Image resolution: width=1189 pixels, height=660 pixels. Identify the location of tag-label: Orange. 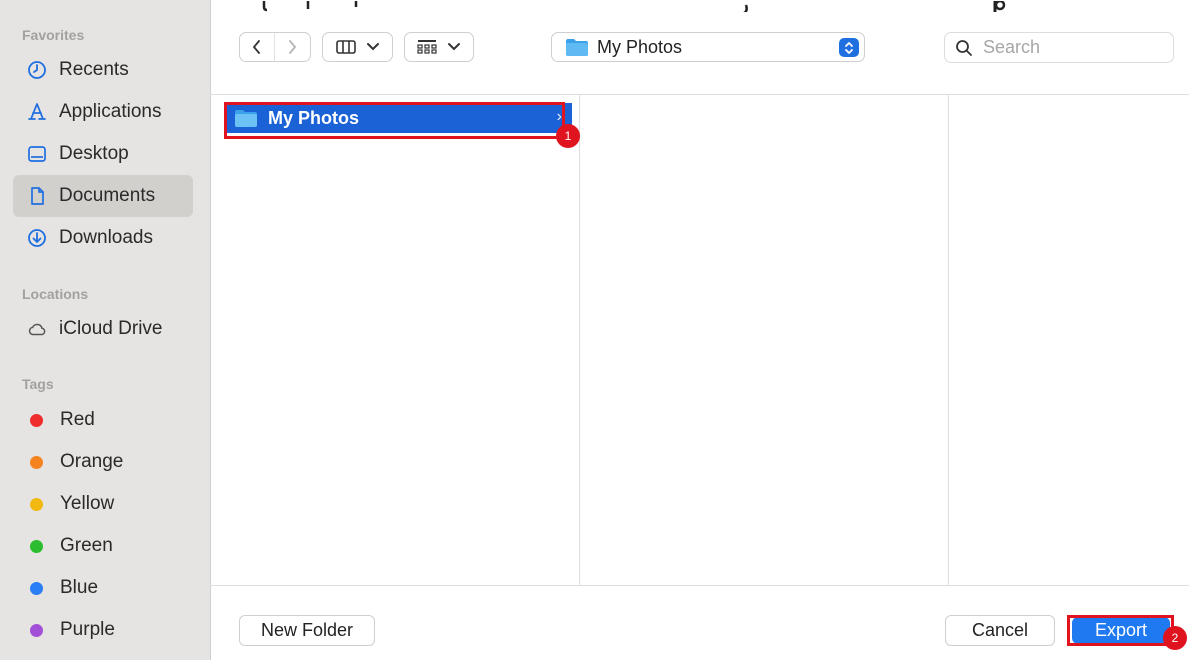
(92, 461).